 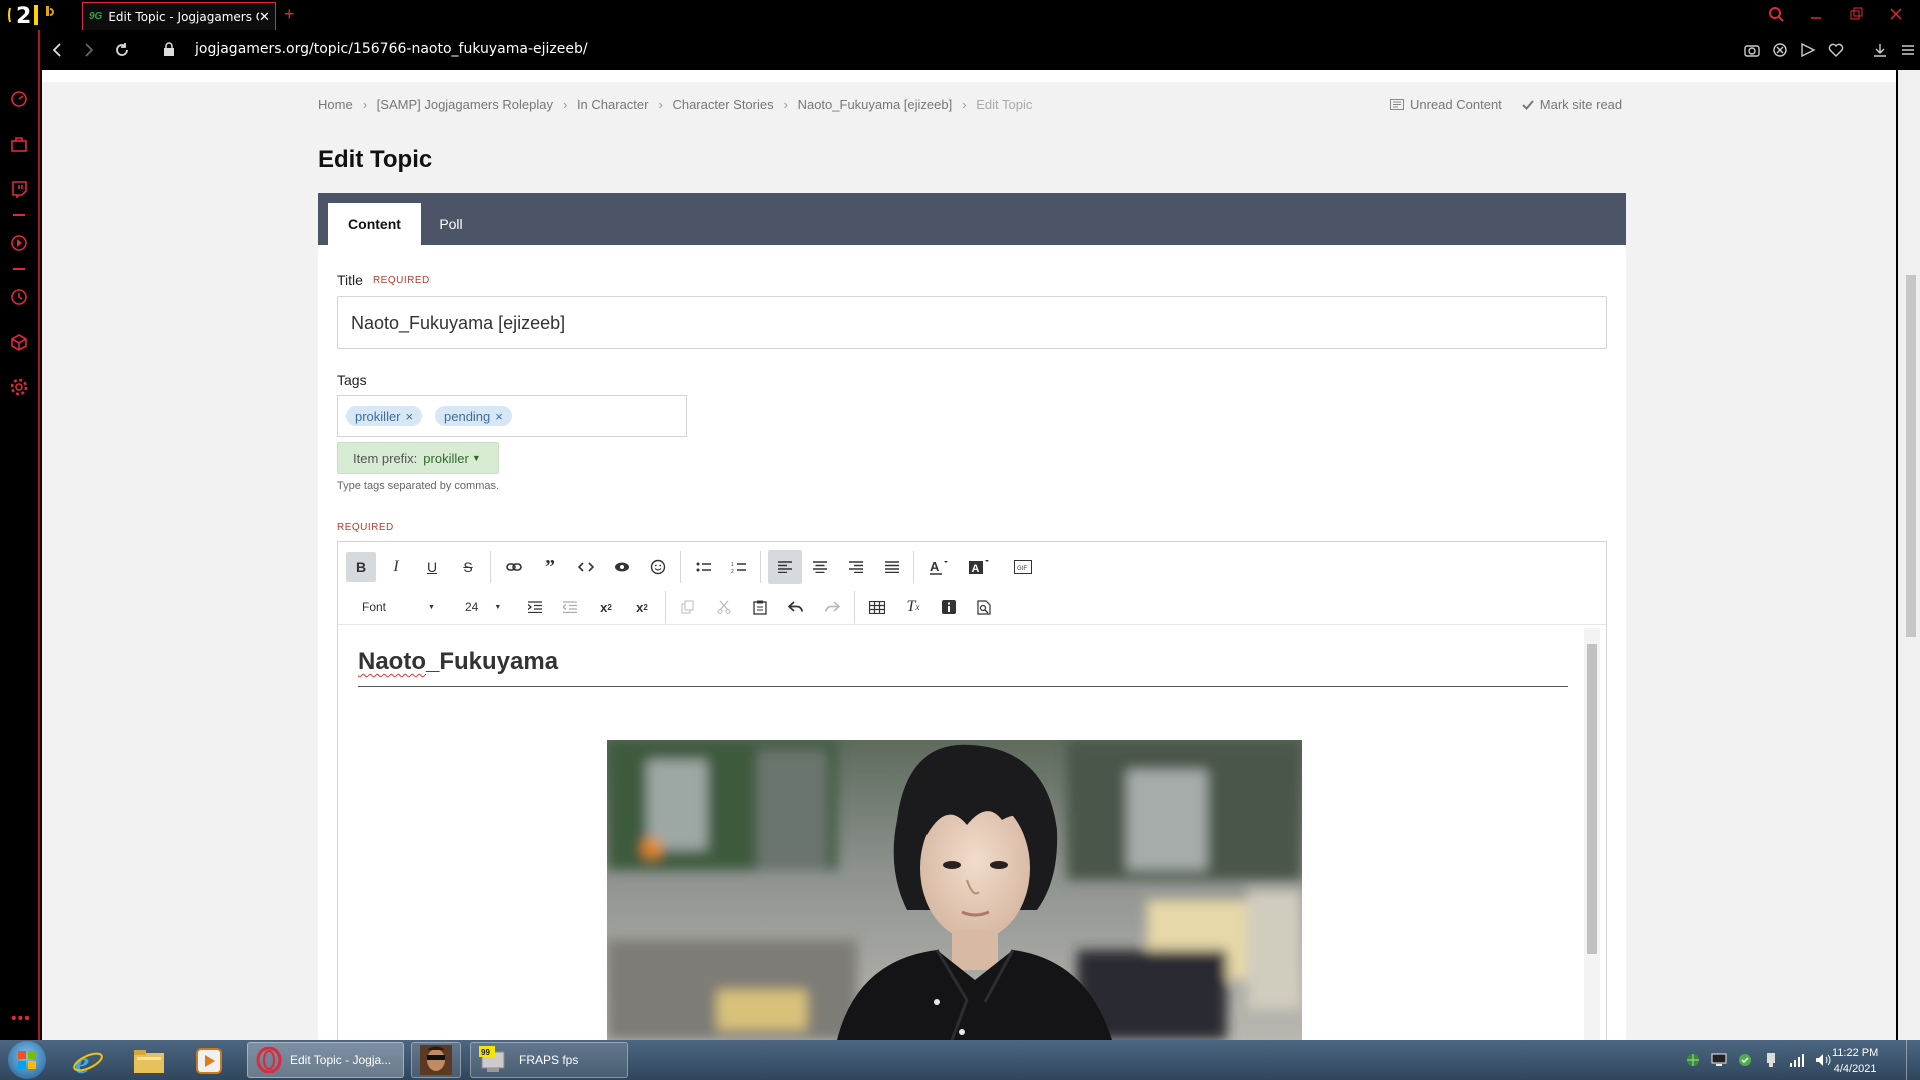 What do you see at coordinates (796, 607) in the screenshot?
I see `undo-icon` at bounding box center [796, 607].